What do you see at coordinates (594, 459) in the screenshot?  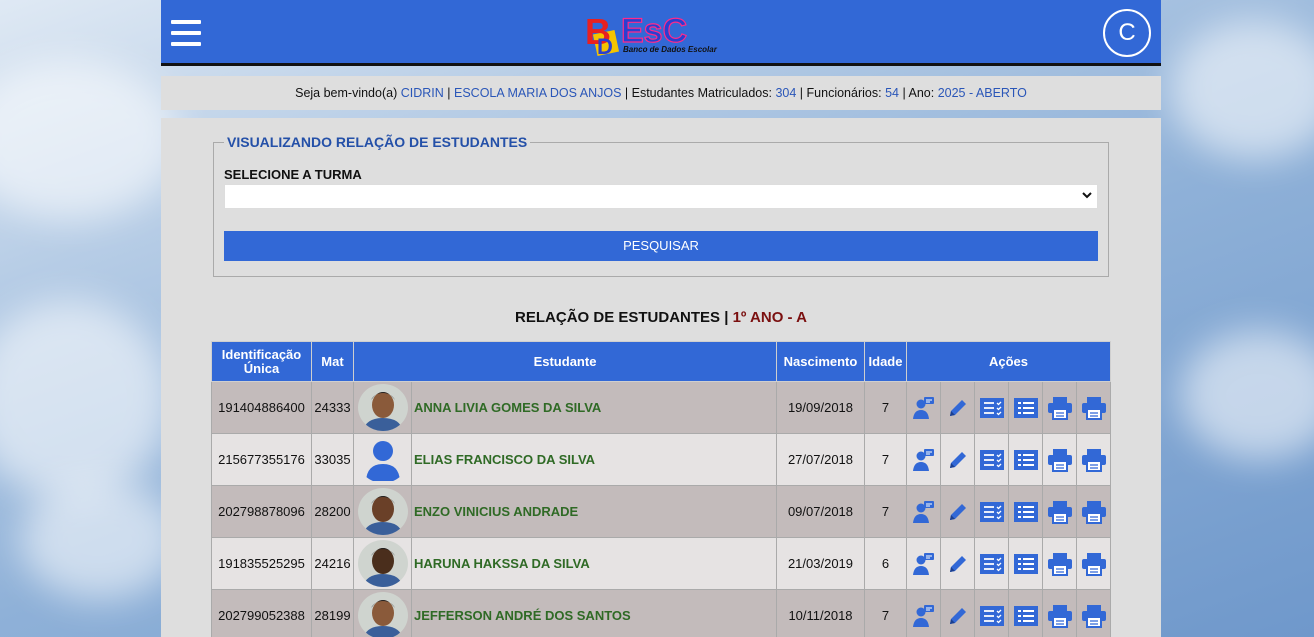 I see `cell-student-name: ELIAS FRANCISCO DA SILVA` at bounding box center [594, 459].